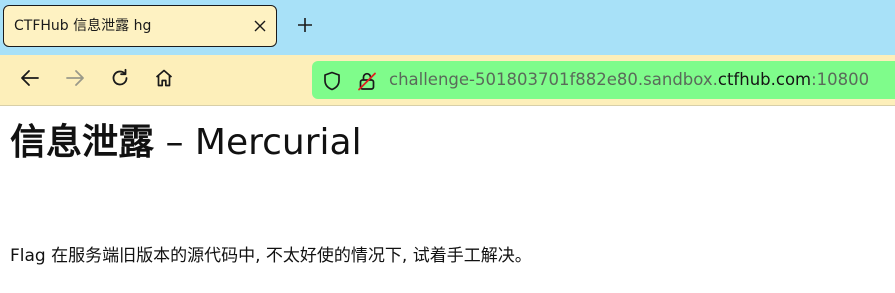 Image resolution: width=895 pixels, height=293 pixels. Describe the element at coordinates (258, 142) in the screenshot. I see `page-title-rest: – Mercurial` at that location.